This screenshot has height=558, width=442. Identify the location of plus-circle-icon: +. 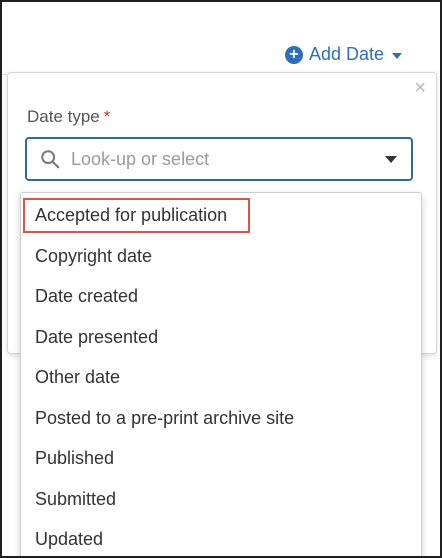
(293, 54).